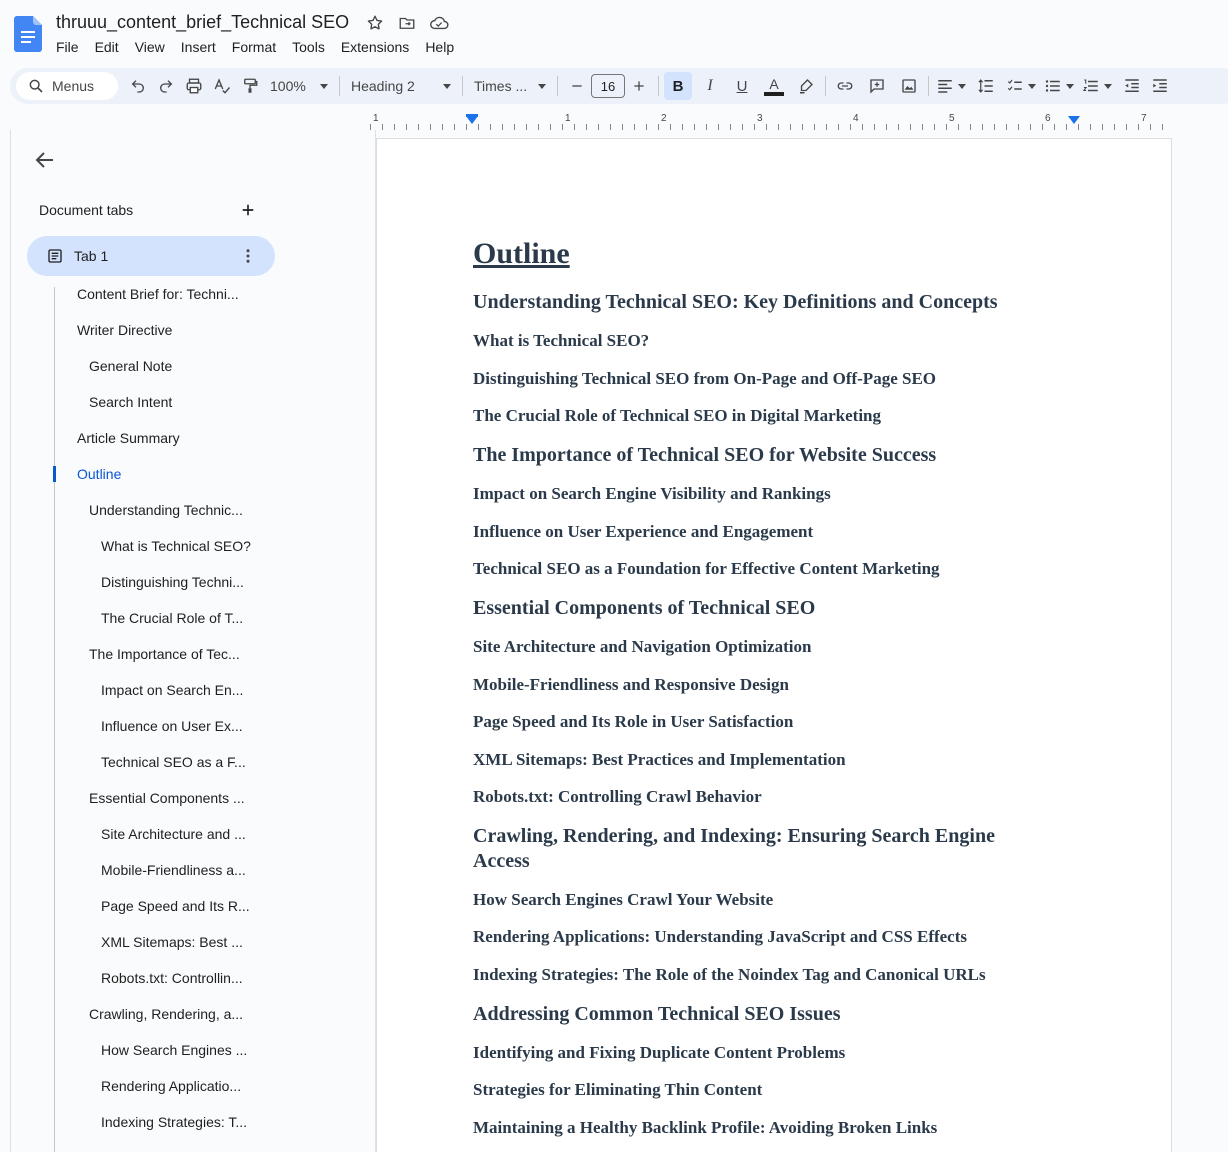 The image size is (1228, 1152). Describe the element at coordinates (1053, 86) in the screenshot. I see `bulleted-list-icon` at that location.